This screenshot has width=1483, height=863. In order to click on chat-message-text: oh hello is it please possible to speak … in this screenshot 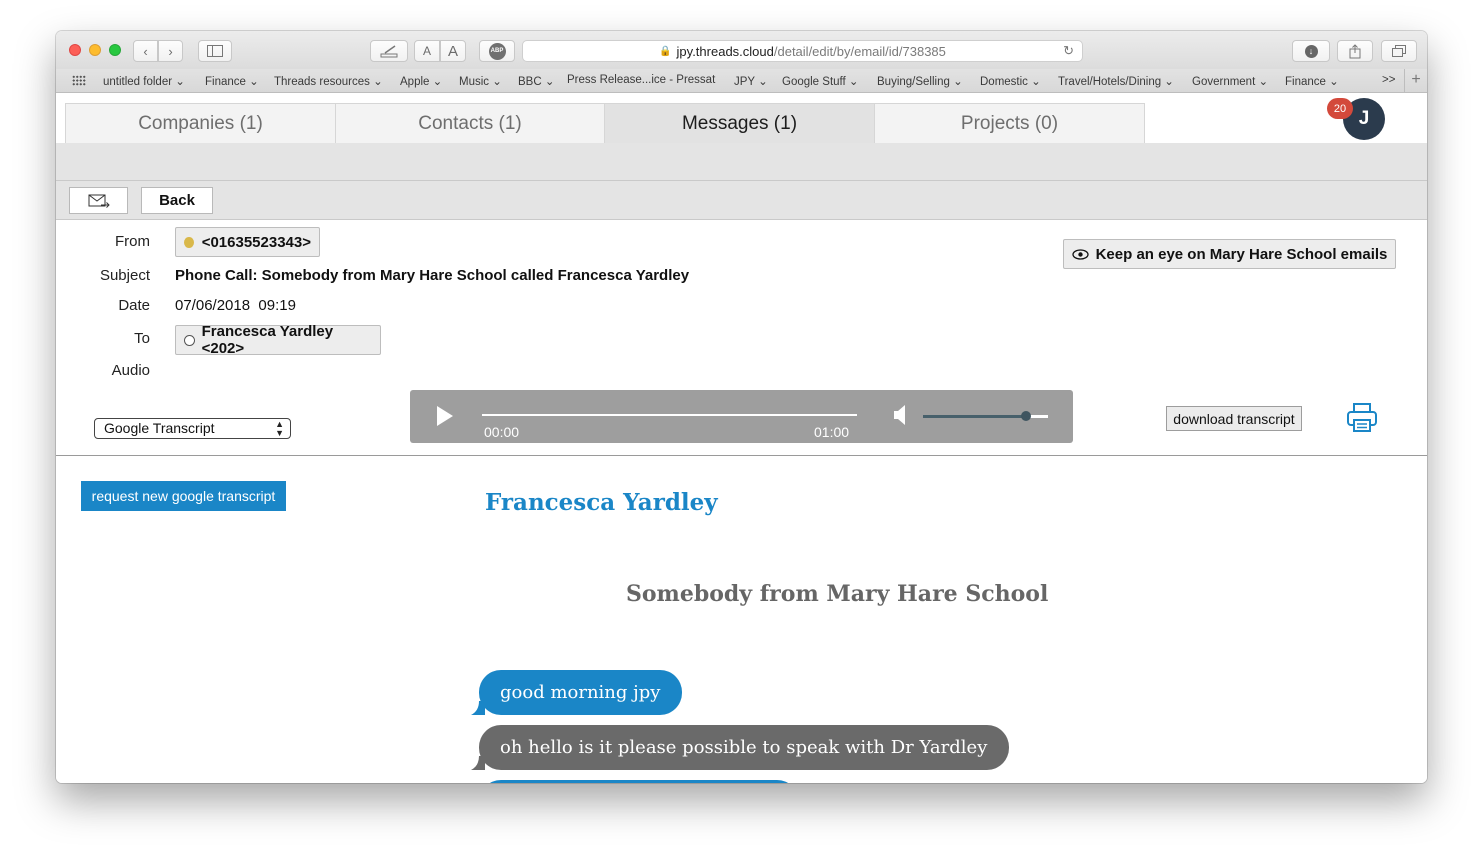, I will do `click(744, 747)`.